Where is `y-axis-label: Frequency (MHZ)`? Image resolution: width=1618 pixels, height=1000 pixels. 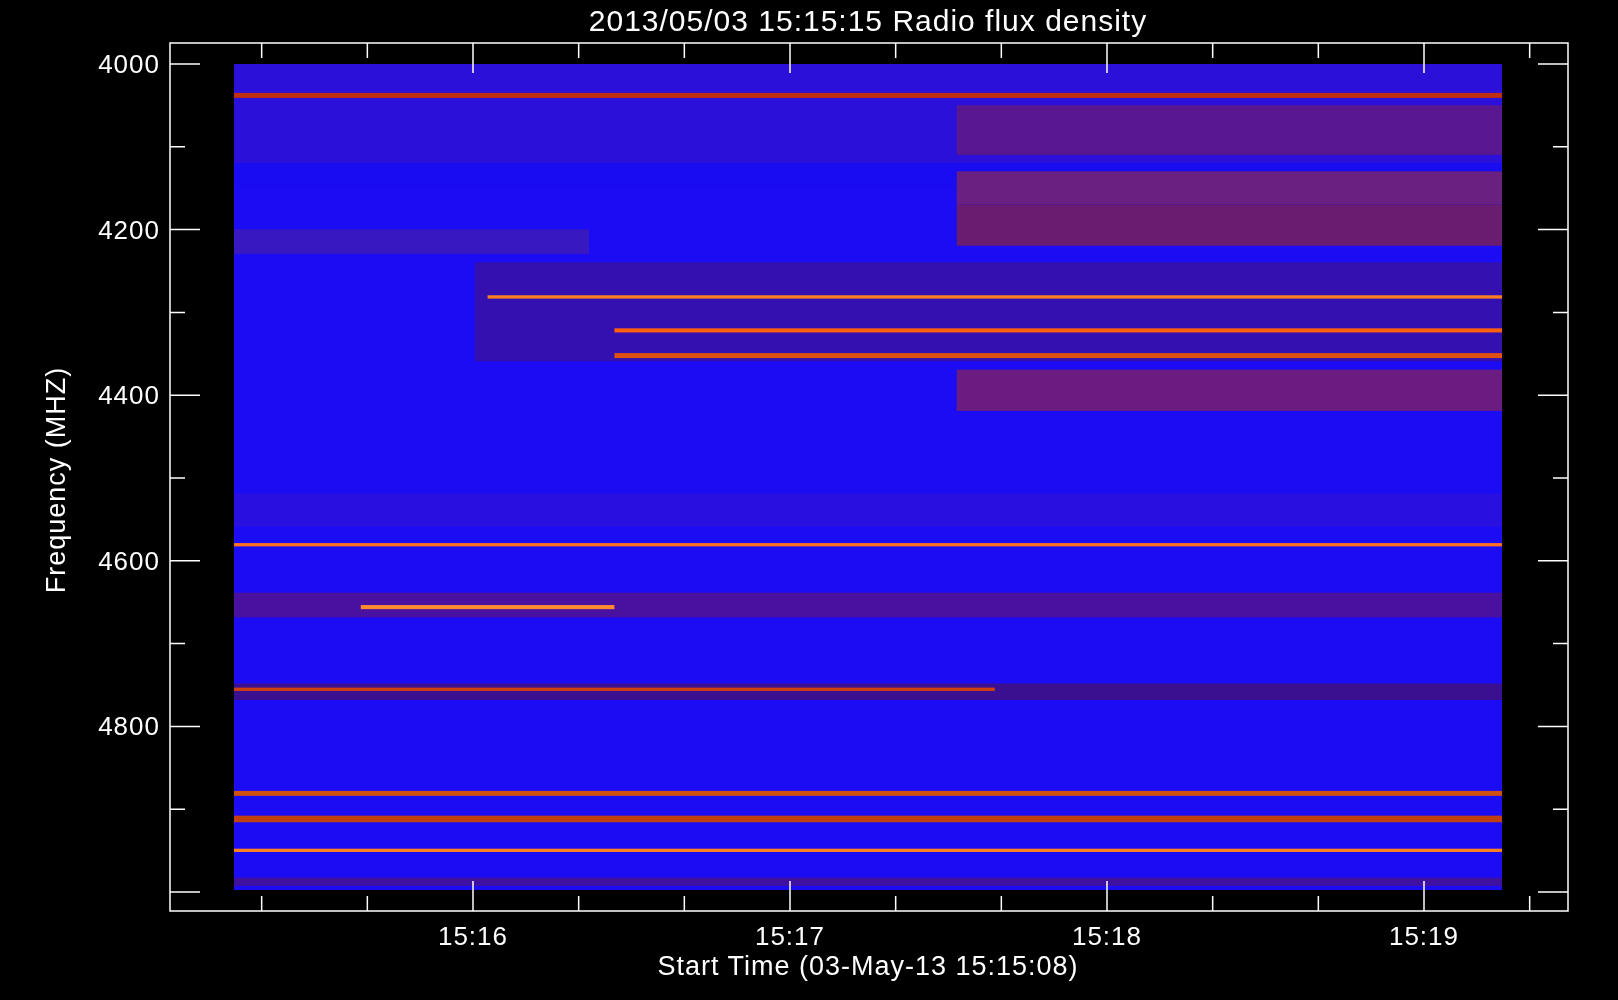 y-axis-label: Frequency (MHZ) is located at coordinates (56, 480).